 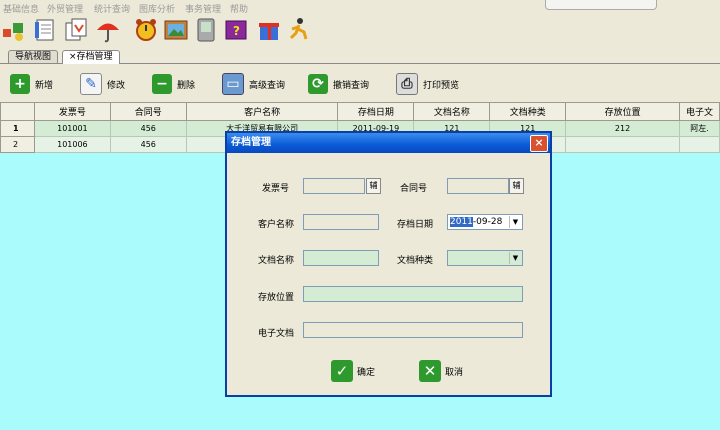 What do you see at coordinates (31, 84) in the screenshot?
I see `add-button: + 新增` at bounding box center [31, 84].